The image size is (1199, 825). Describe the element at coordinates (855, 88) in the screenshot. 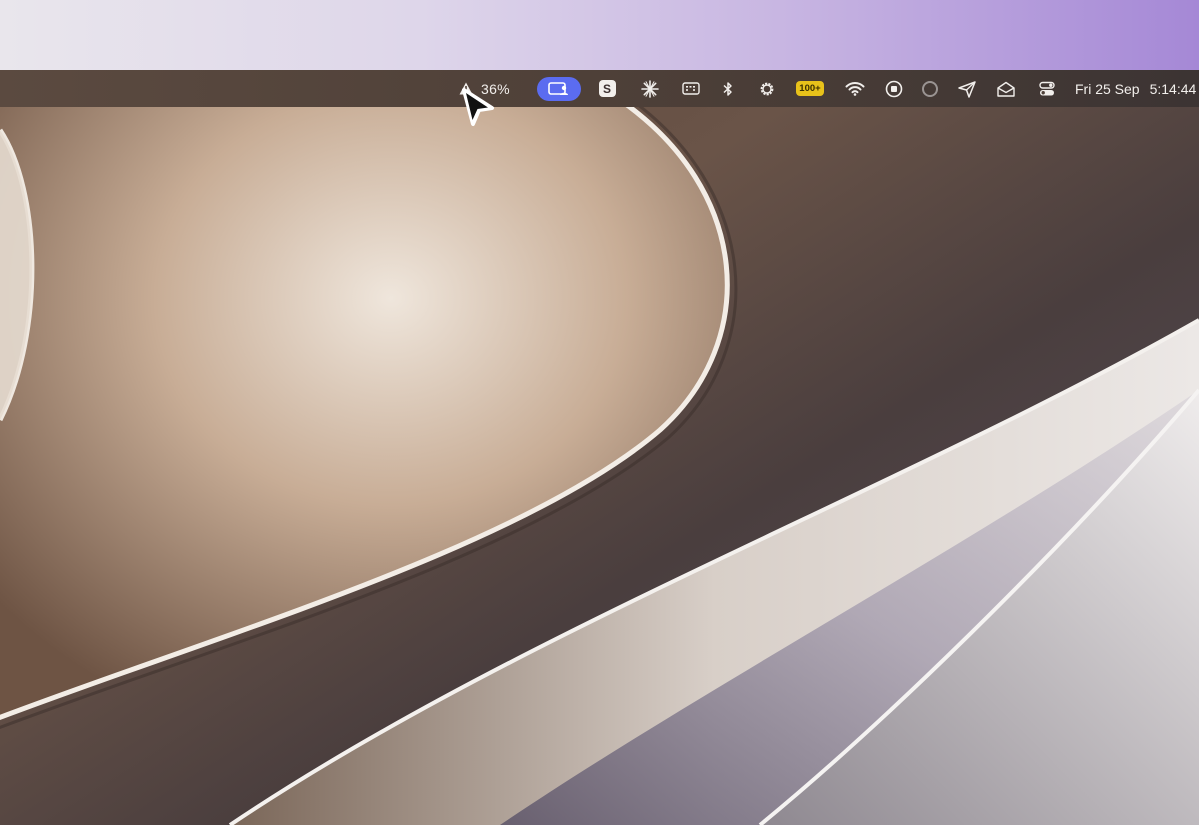

I see `wifi-icon` at that location.